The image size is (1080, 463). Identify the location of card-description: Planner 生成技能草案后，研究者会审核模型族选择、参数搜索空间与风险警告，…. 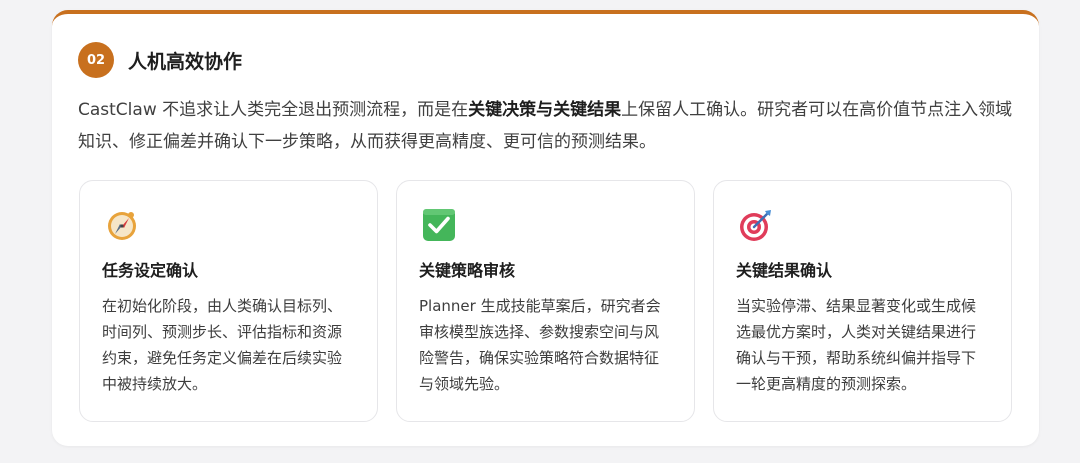
(540, 345).